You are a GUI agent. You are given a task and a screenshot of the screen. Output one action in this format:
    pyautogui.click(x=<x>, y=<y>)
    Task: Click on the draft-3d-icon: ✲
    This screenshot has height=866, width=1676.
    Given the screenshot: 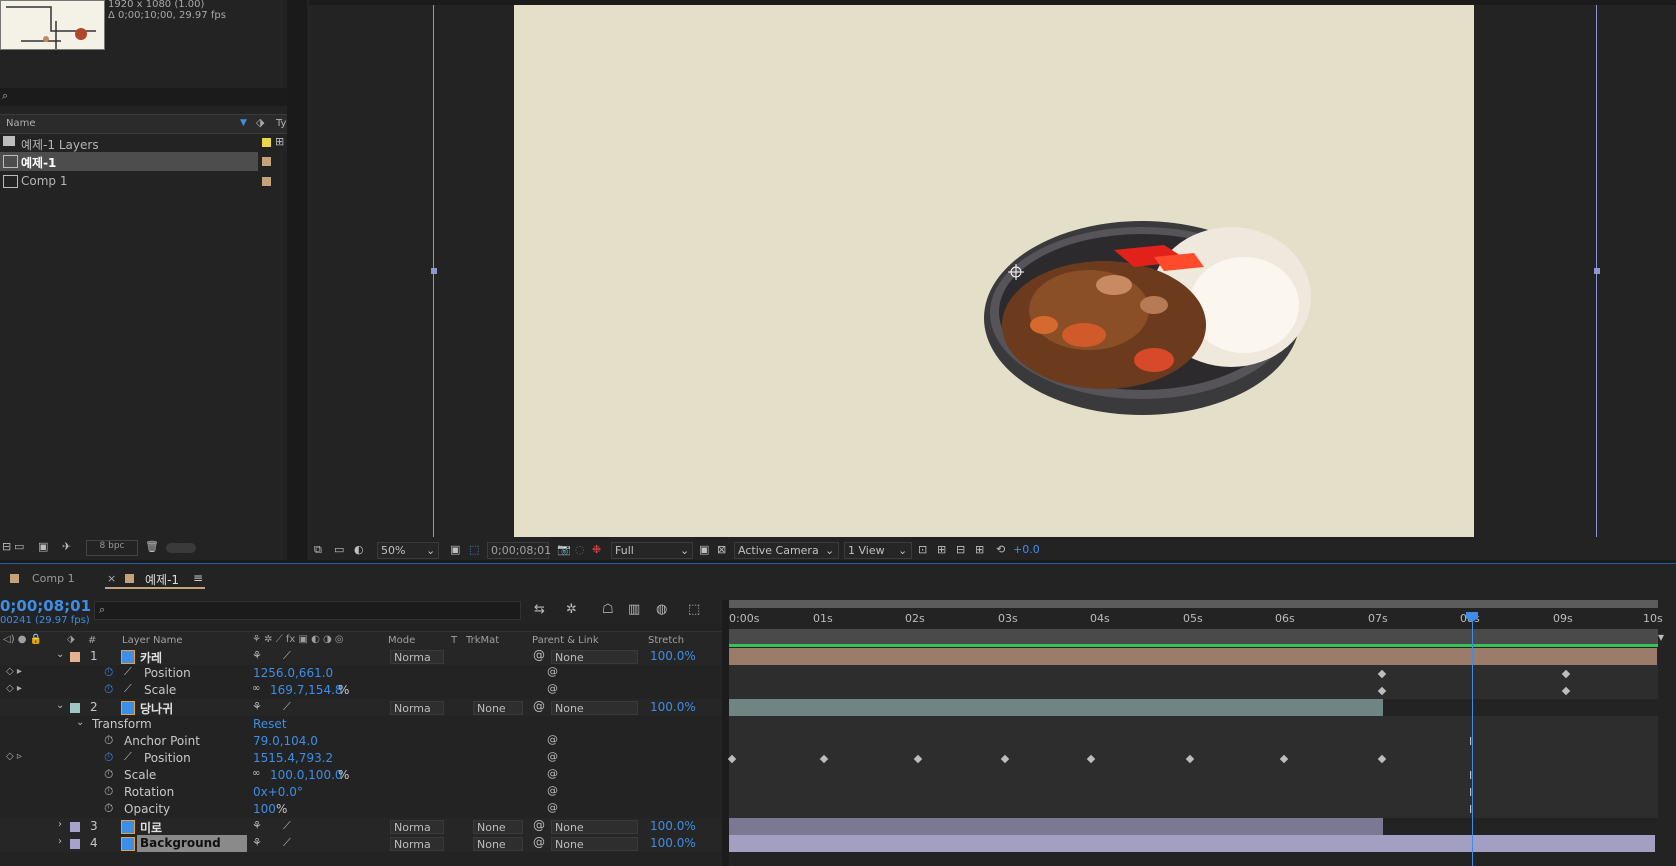 What is the action you would take?
    pyautogui.click(x=571, y=609)
    